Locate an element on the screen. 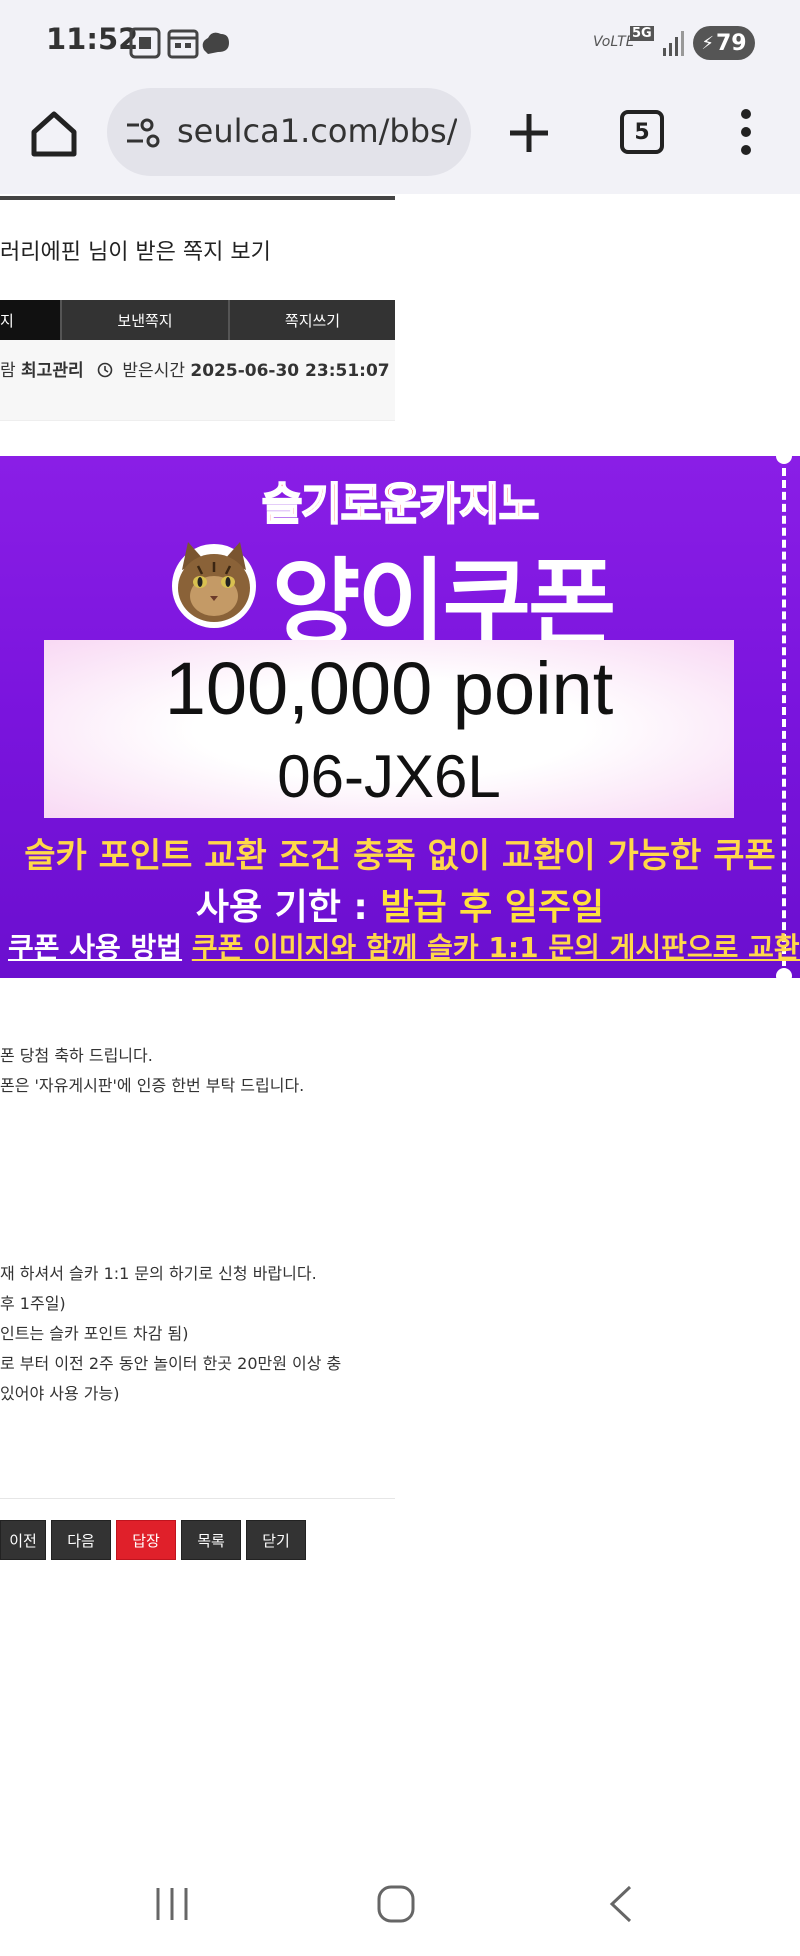  tab-label: 쪽지쓰기 is located at coordinates (312, 320).